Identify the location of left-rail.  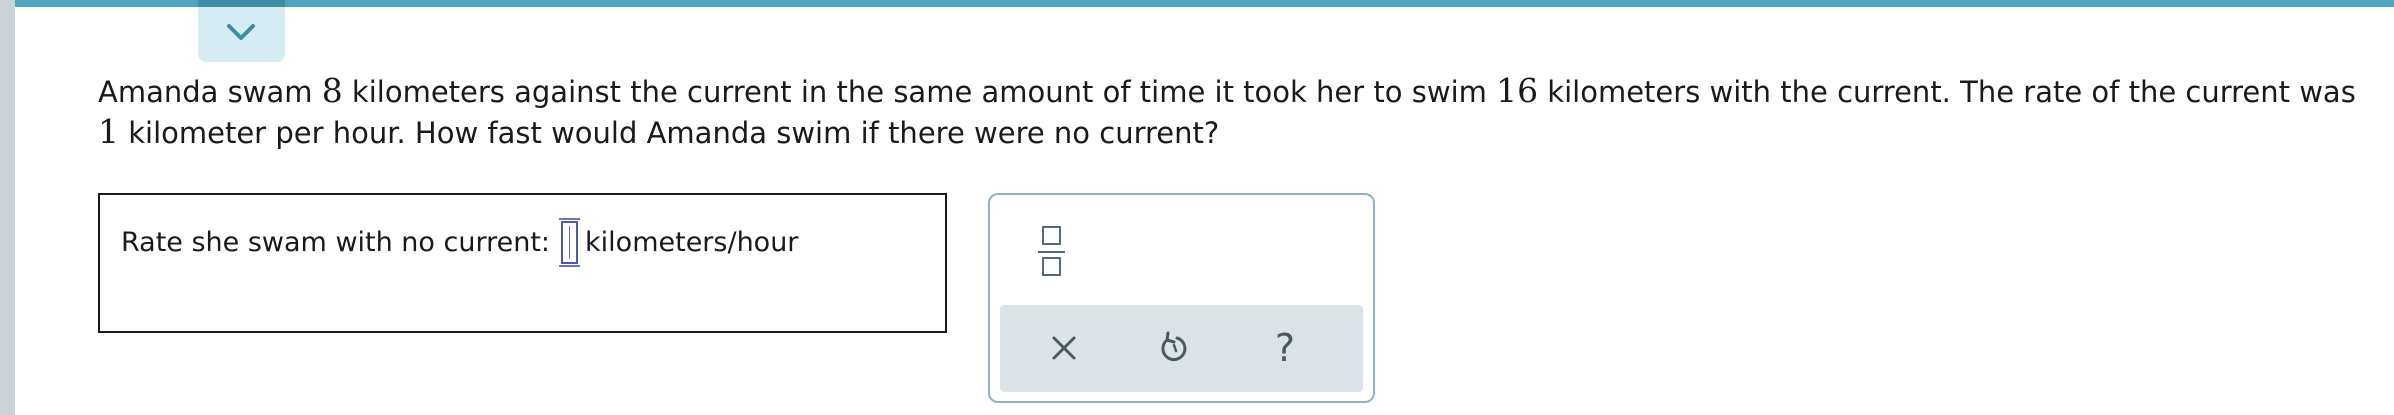
(7, 207).